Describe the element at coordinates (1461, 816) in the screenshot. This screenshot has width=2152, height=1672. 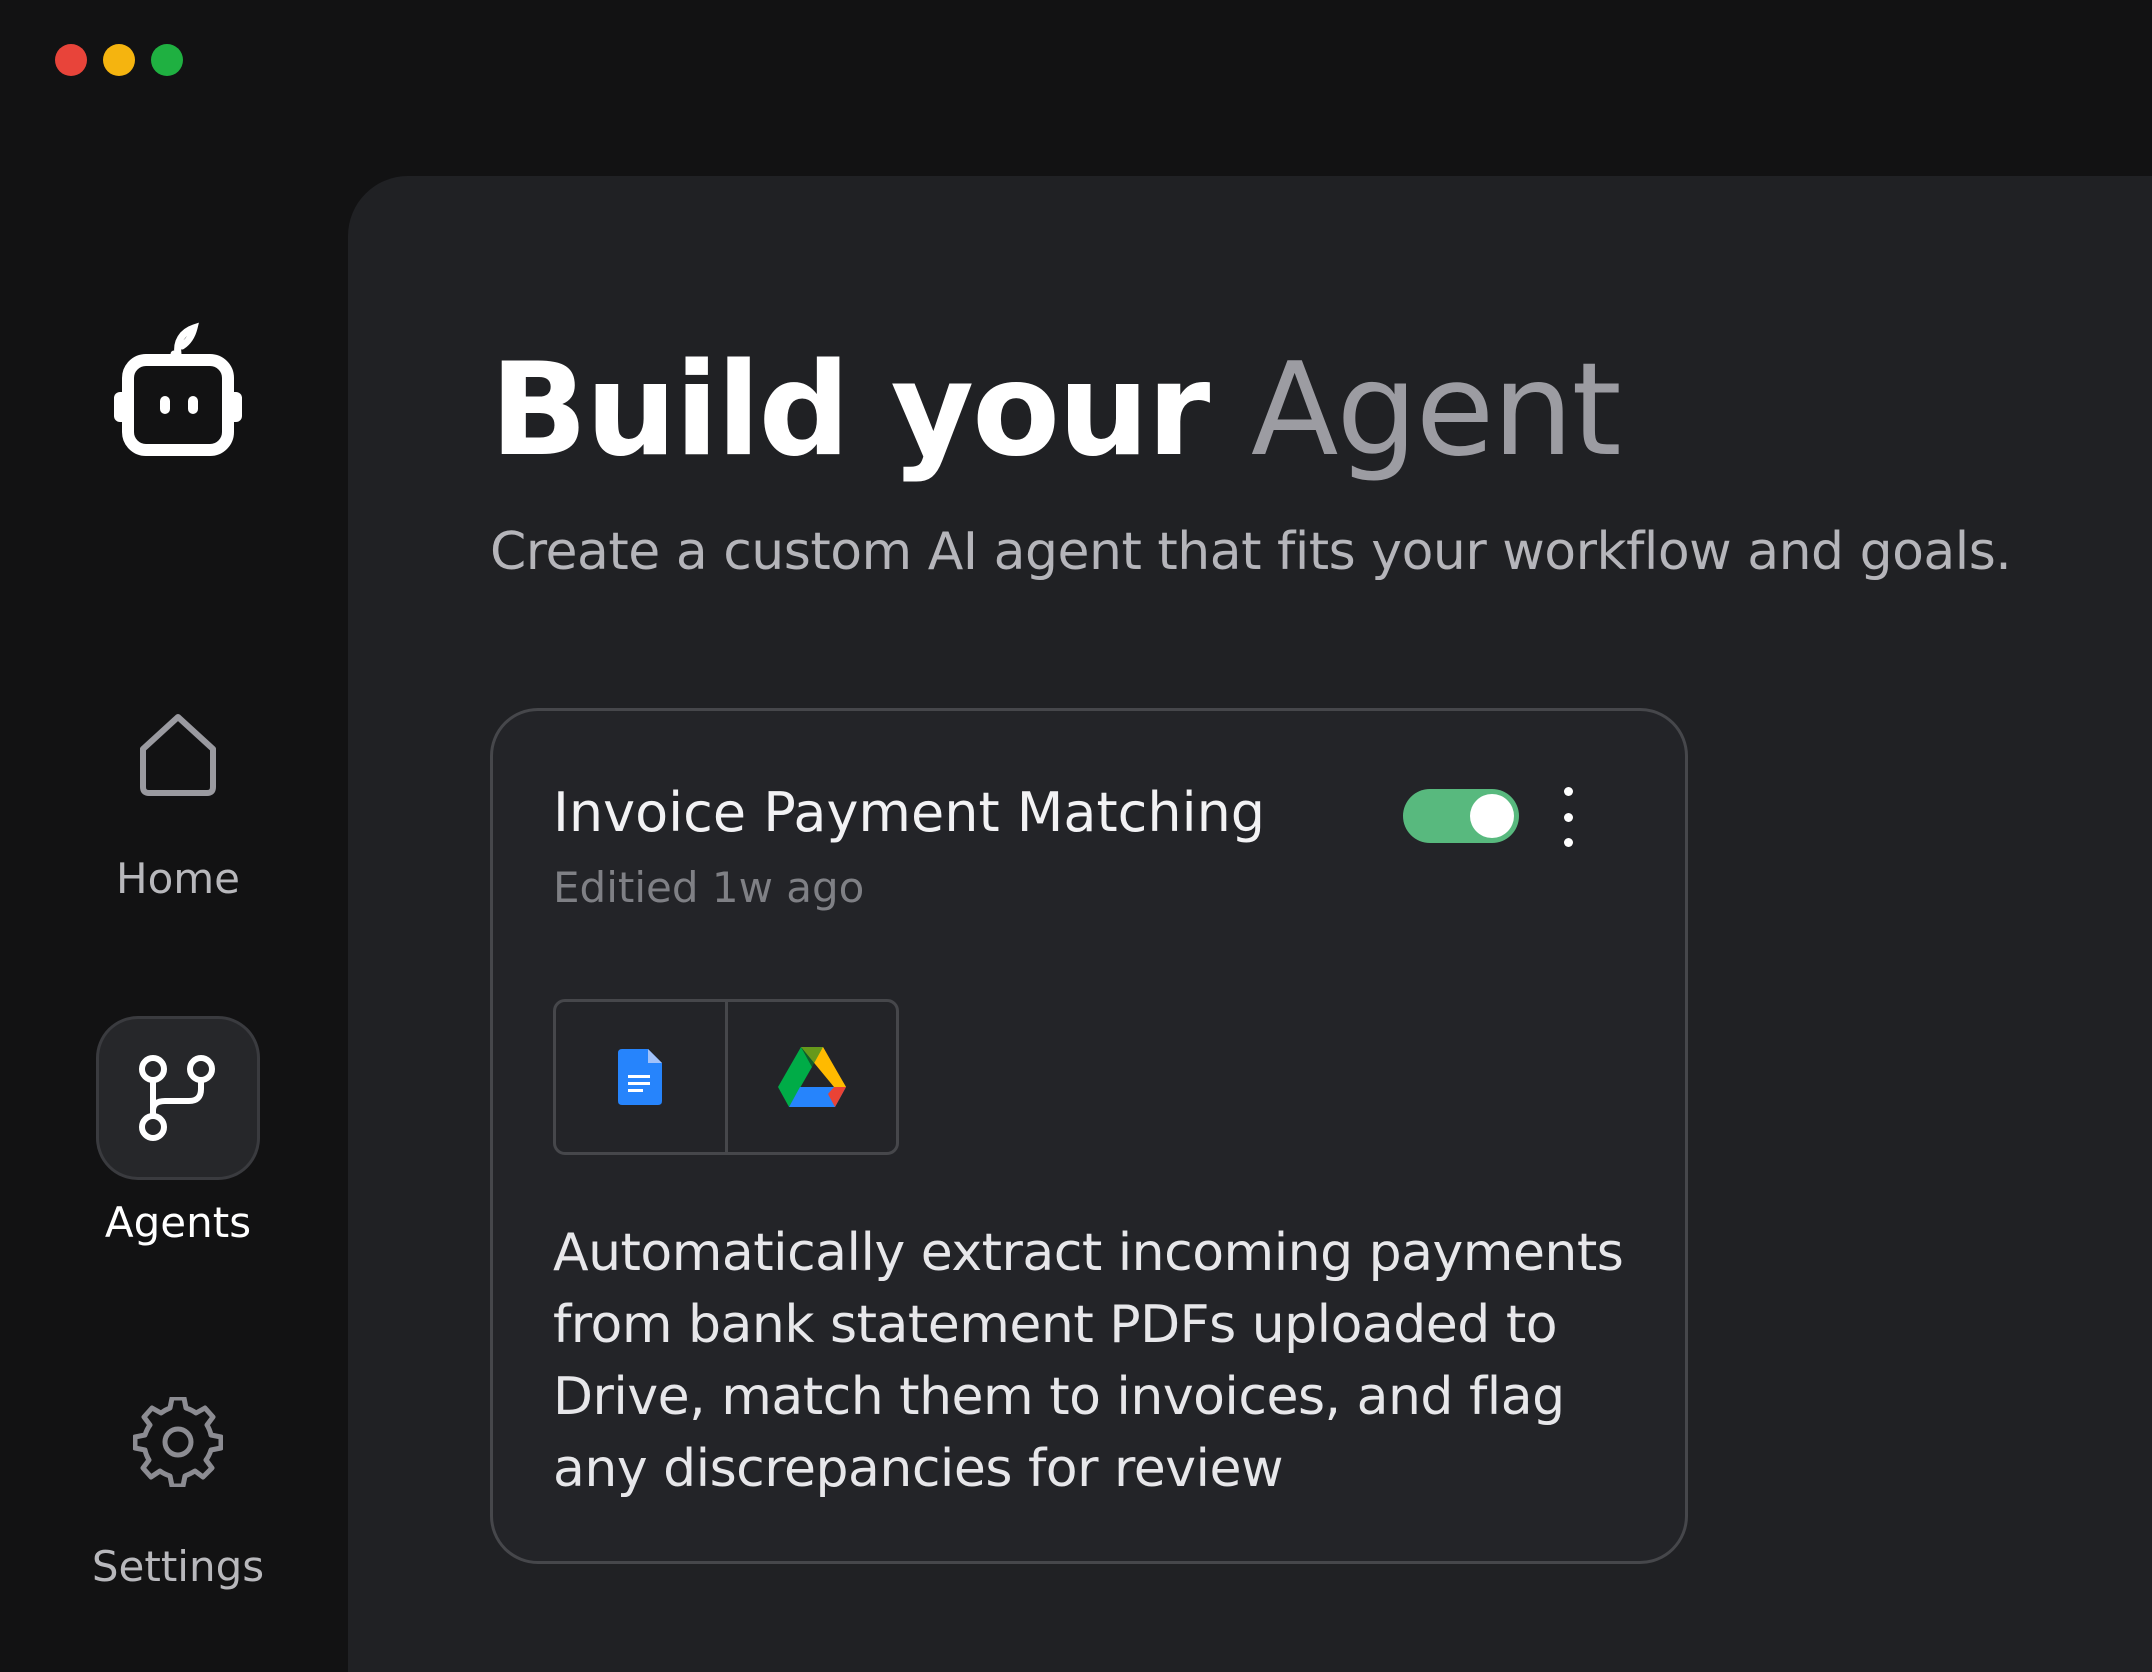
I see `agent-enabled-toggle` at that location.